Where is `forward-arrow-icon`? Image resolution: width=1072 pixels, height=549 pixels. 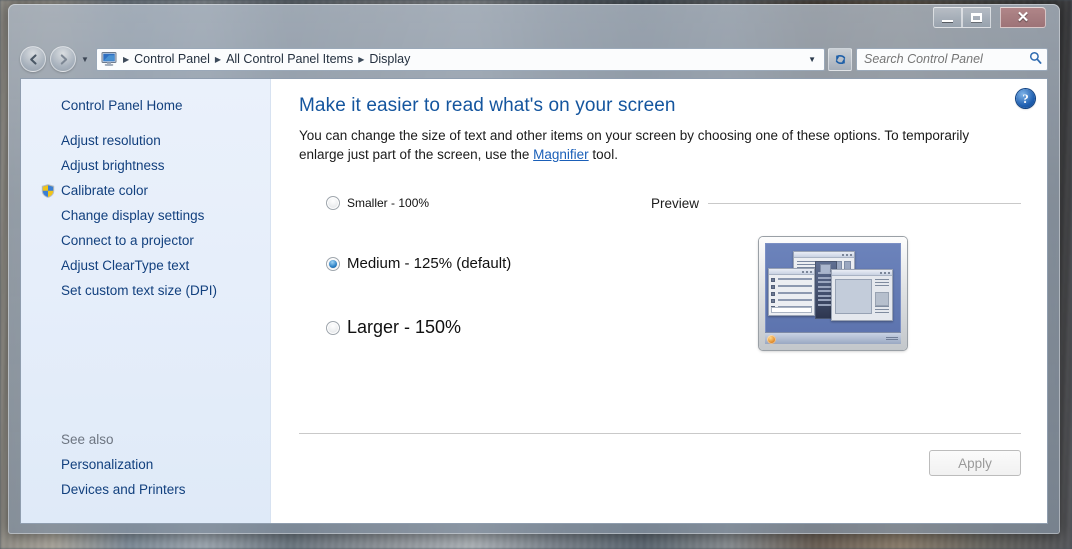 forward-arrow-icon is located at coordinates (63, 59).